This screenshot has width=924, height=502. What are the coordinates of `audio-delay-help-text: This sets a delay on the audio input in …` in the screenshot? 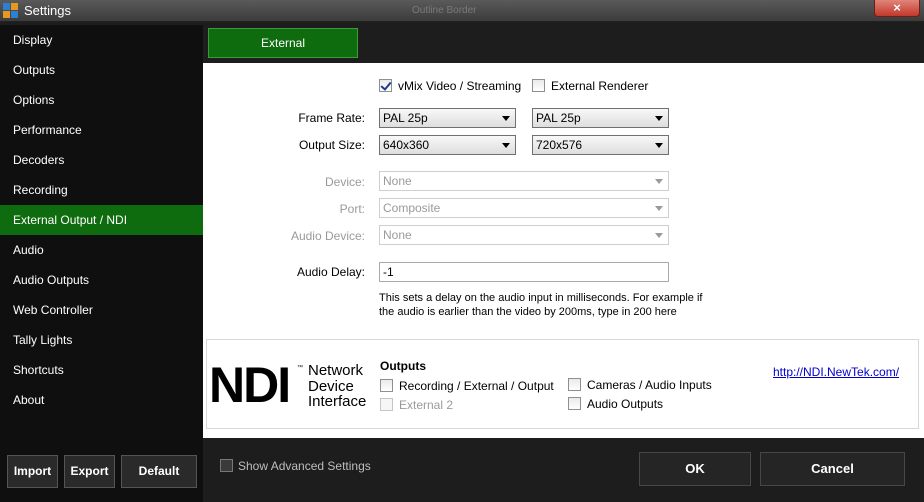 It's located at (541, 305).